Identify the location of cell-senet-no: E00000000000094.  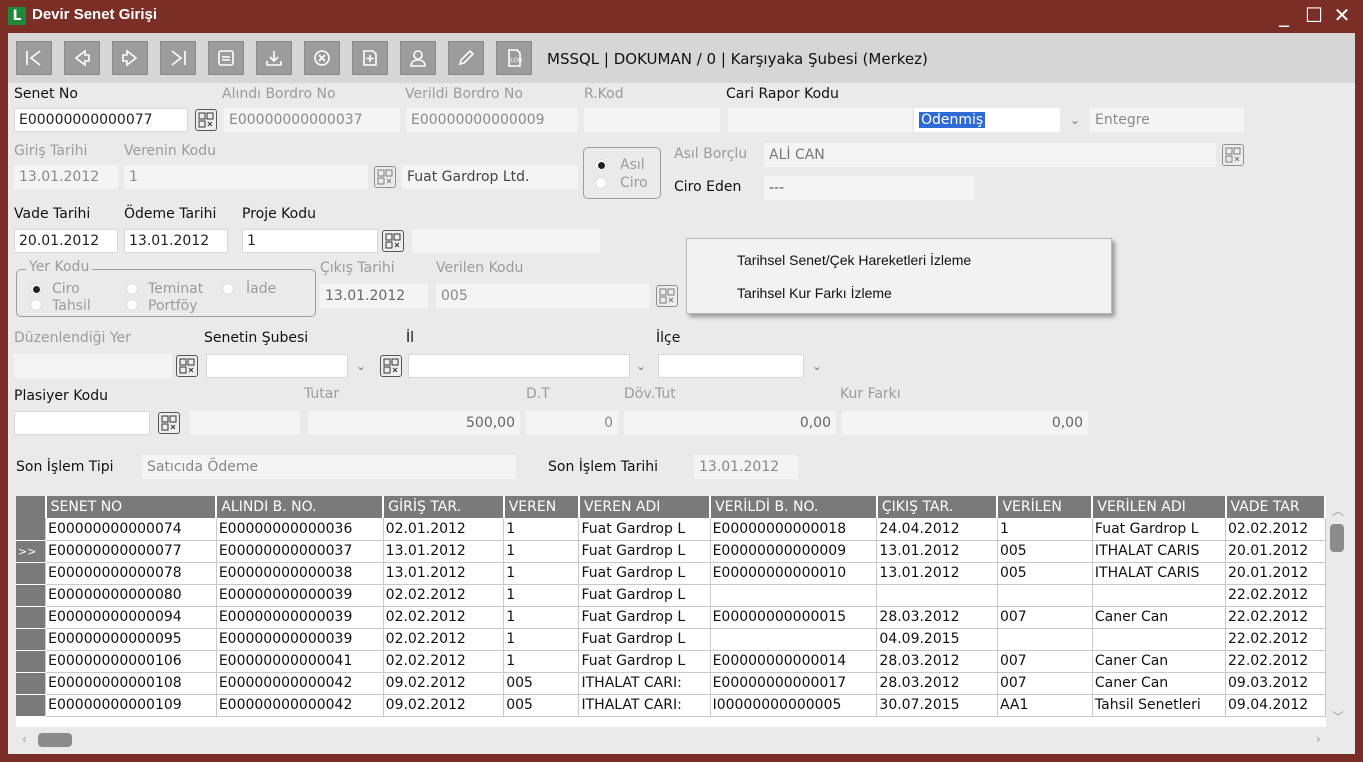
(131, 617).